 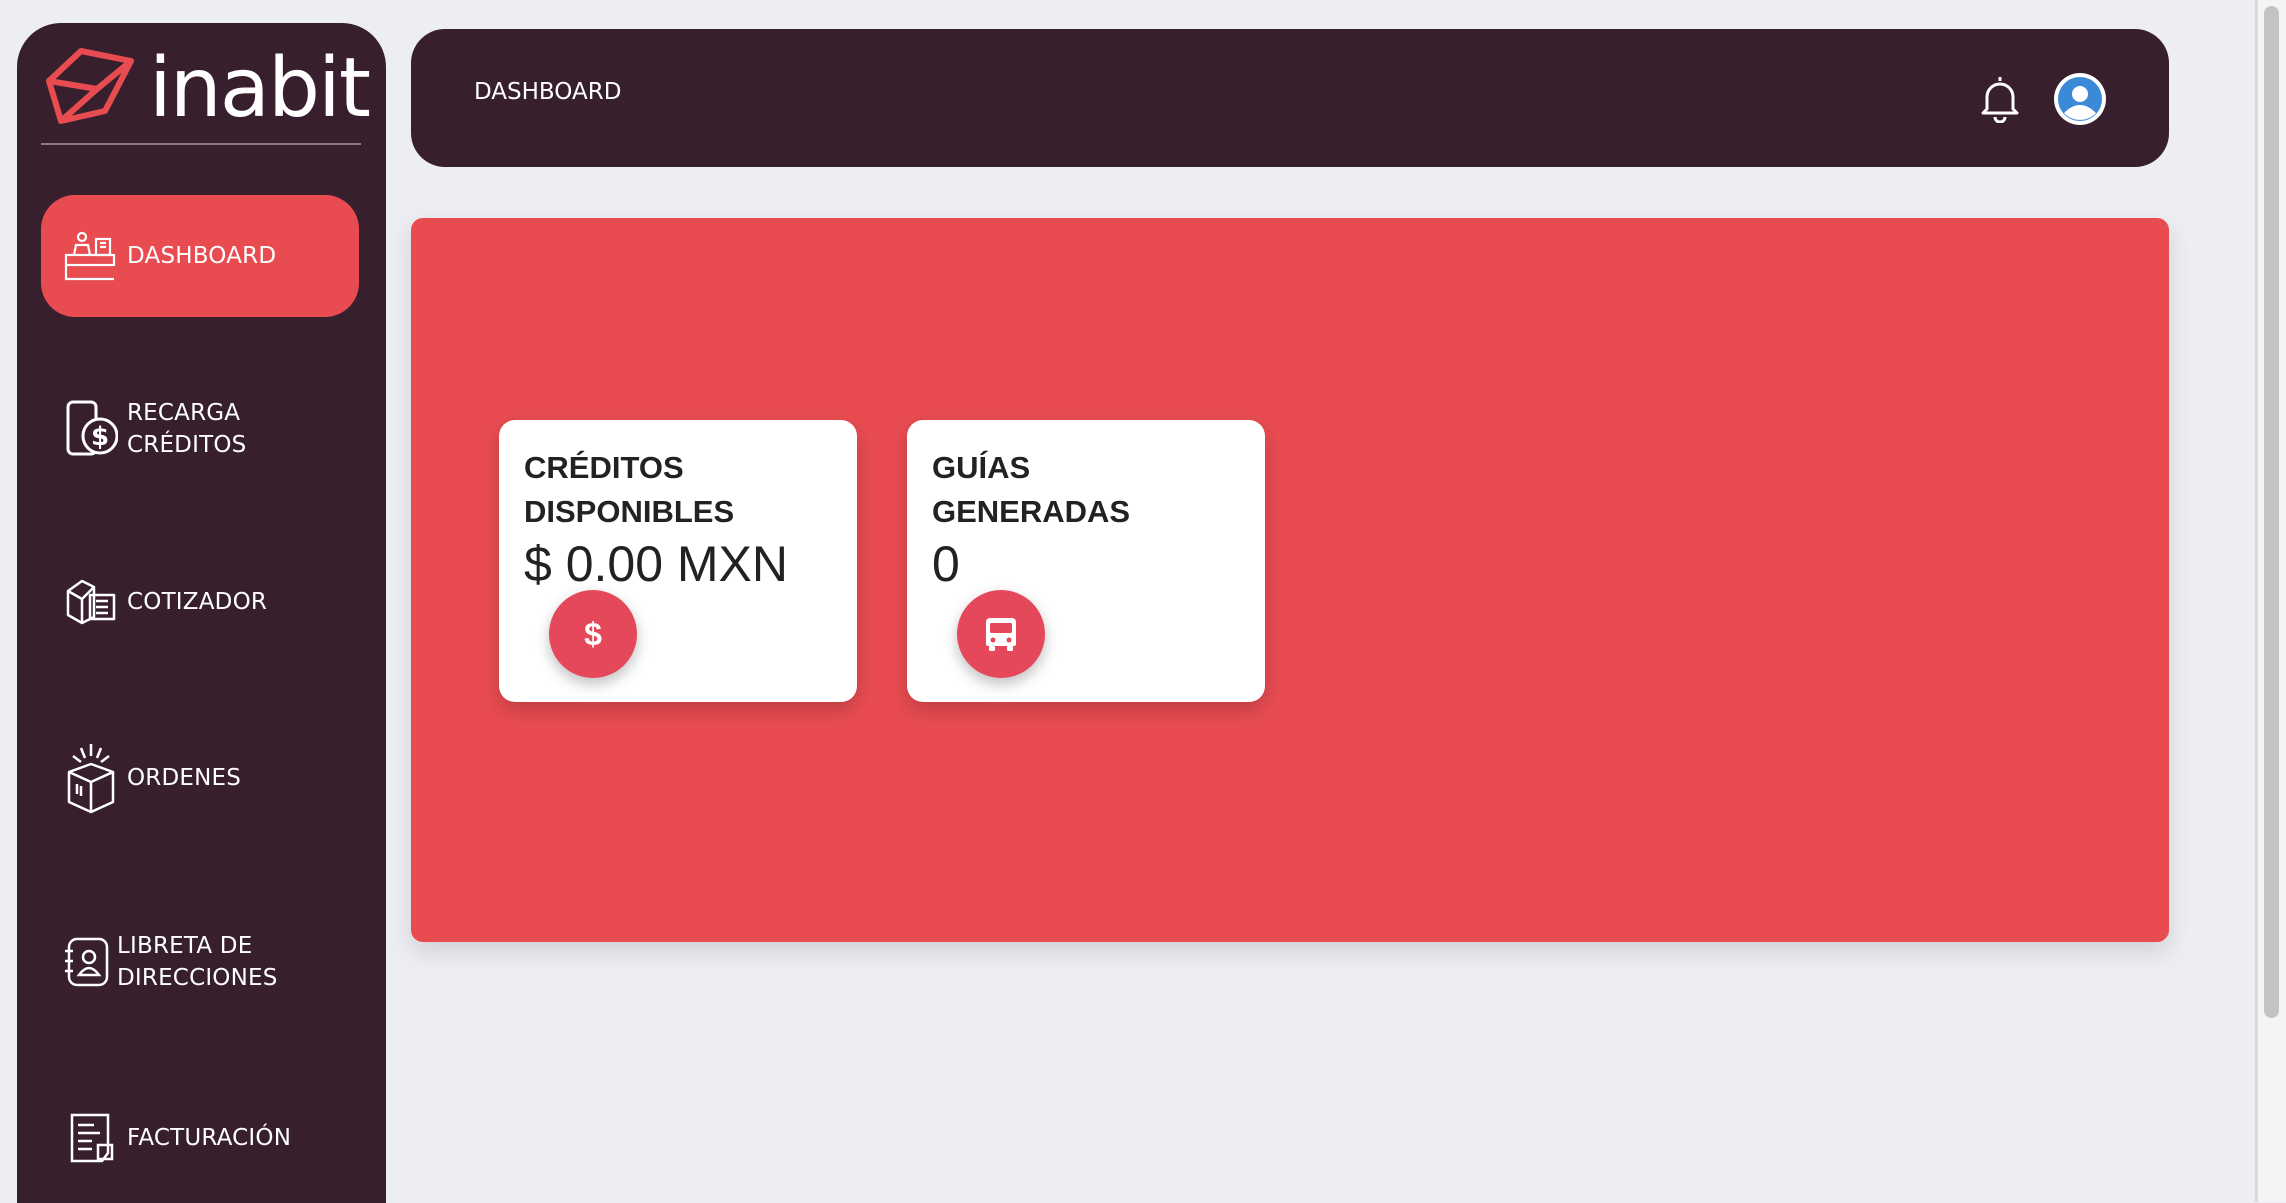 I want to click on sidebar-item-recarga-creditos: $ RECARGA CRÉDITOS, so click(x=200, y=429).